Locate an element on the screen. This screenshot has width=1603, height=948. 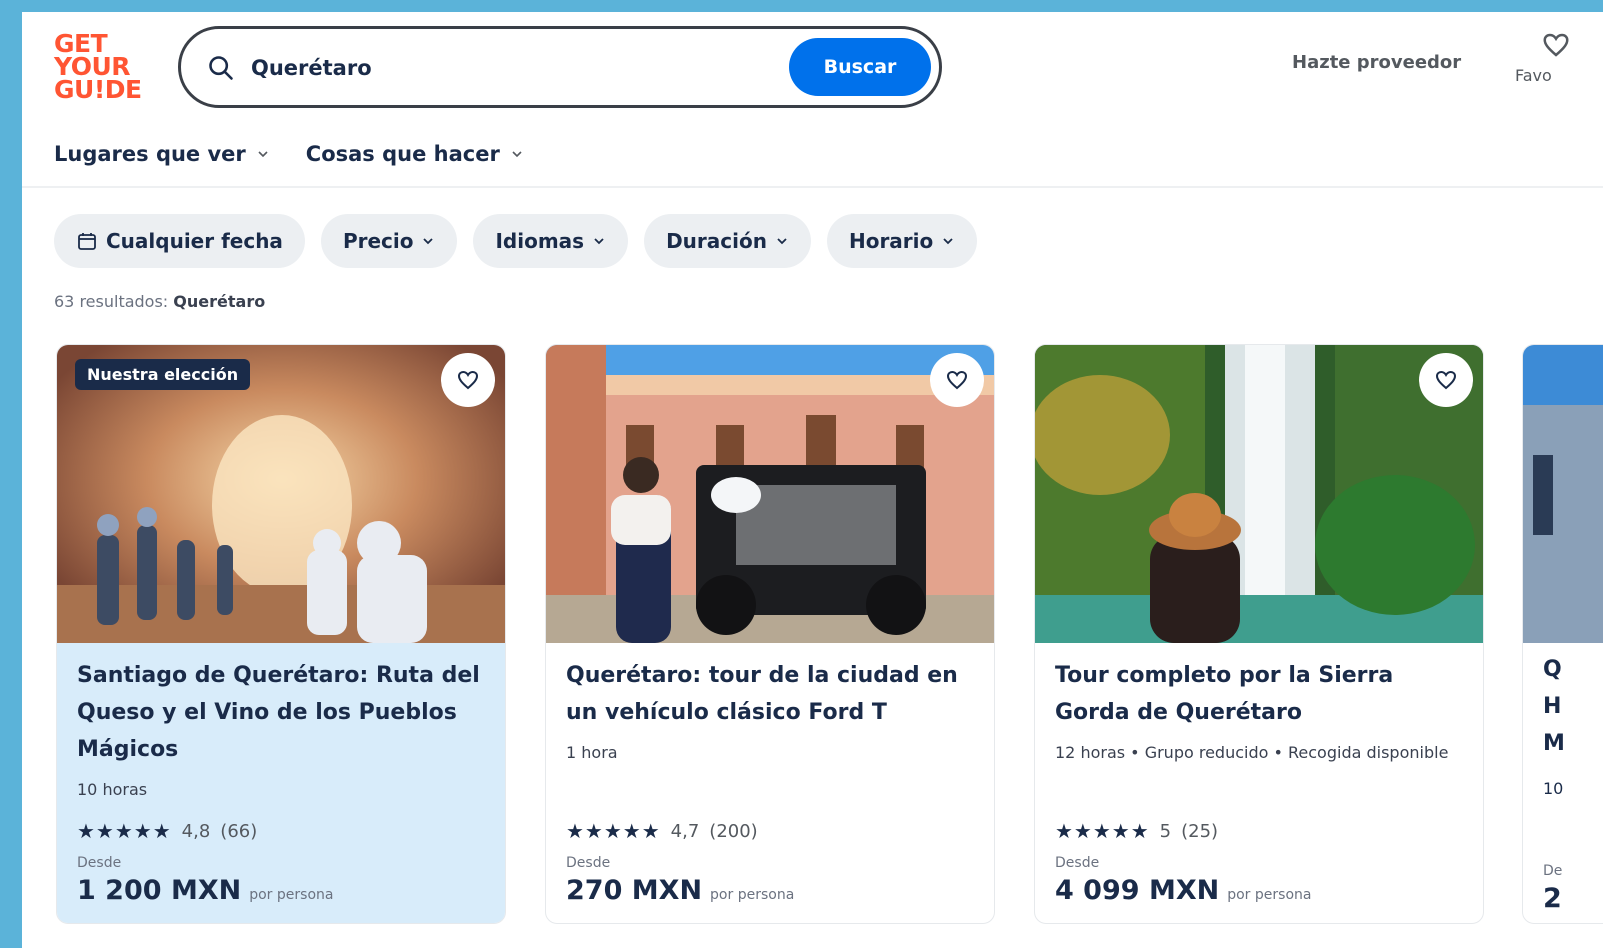
search-button: Buscar is located at coordinates (860, 67).